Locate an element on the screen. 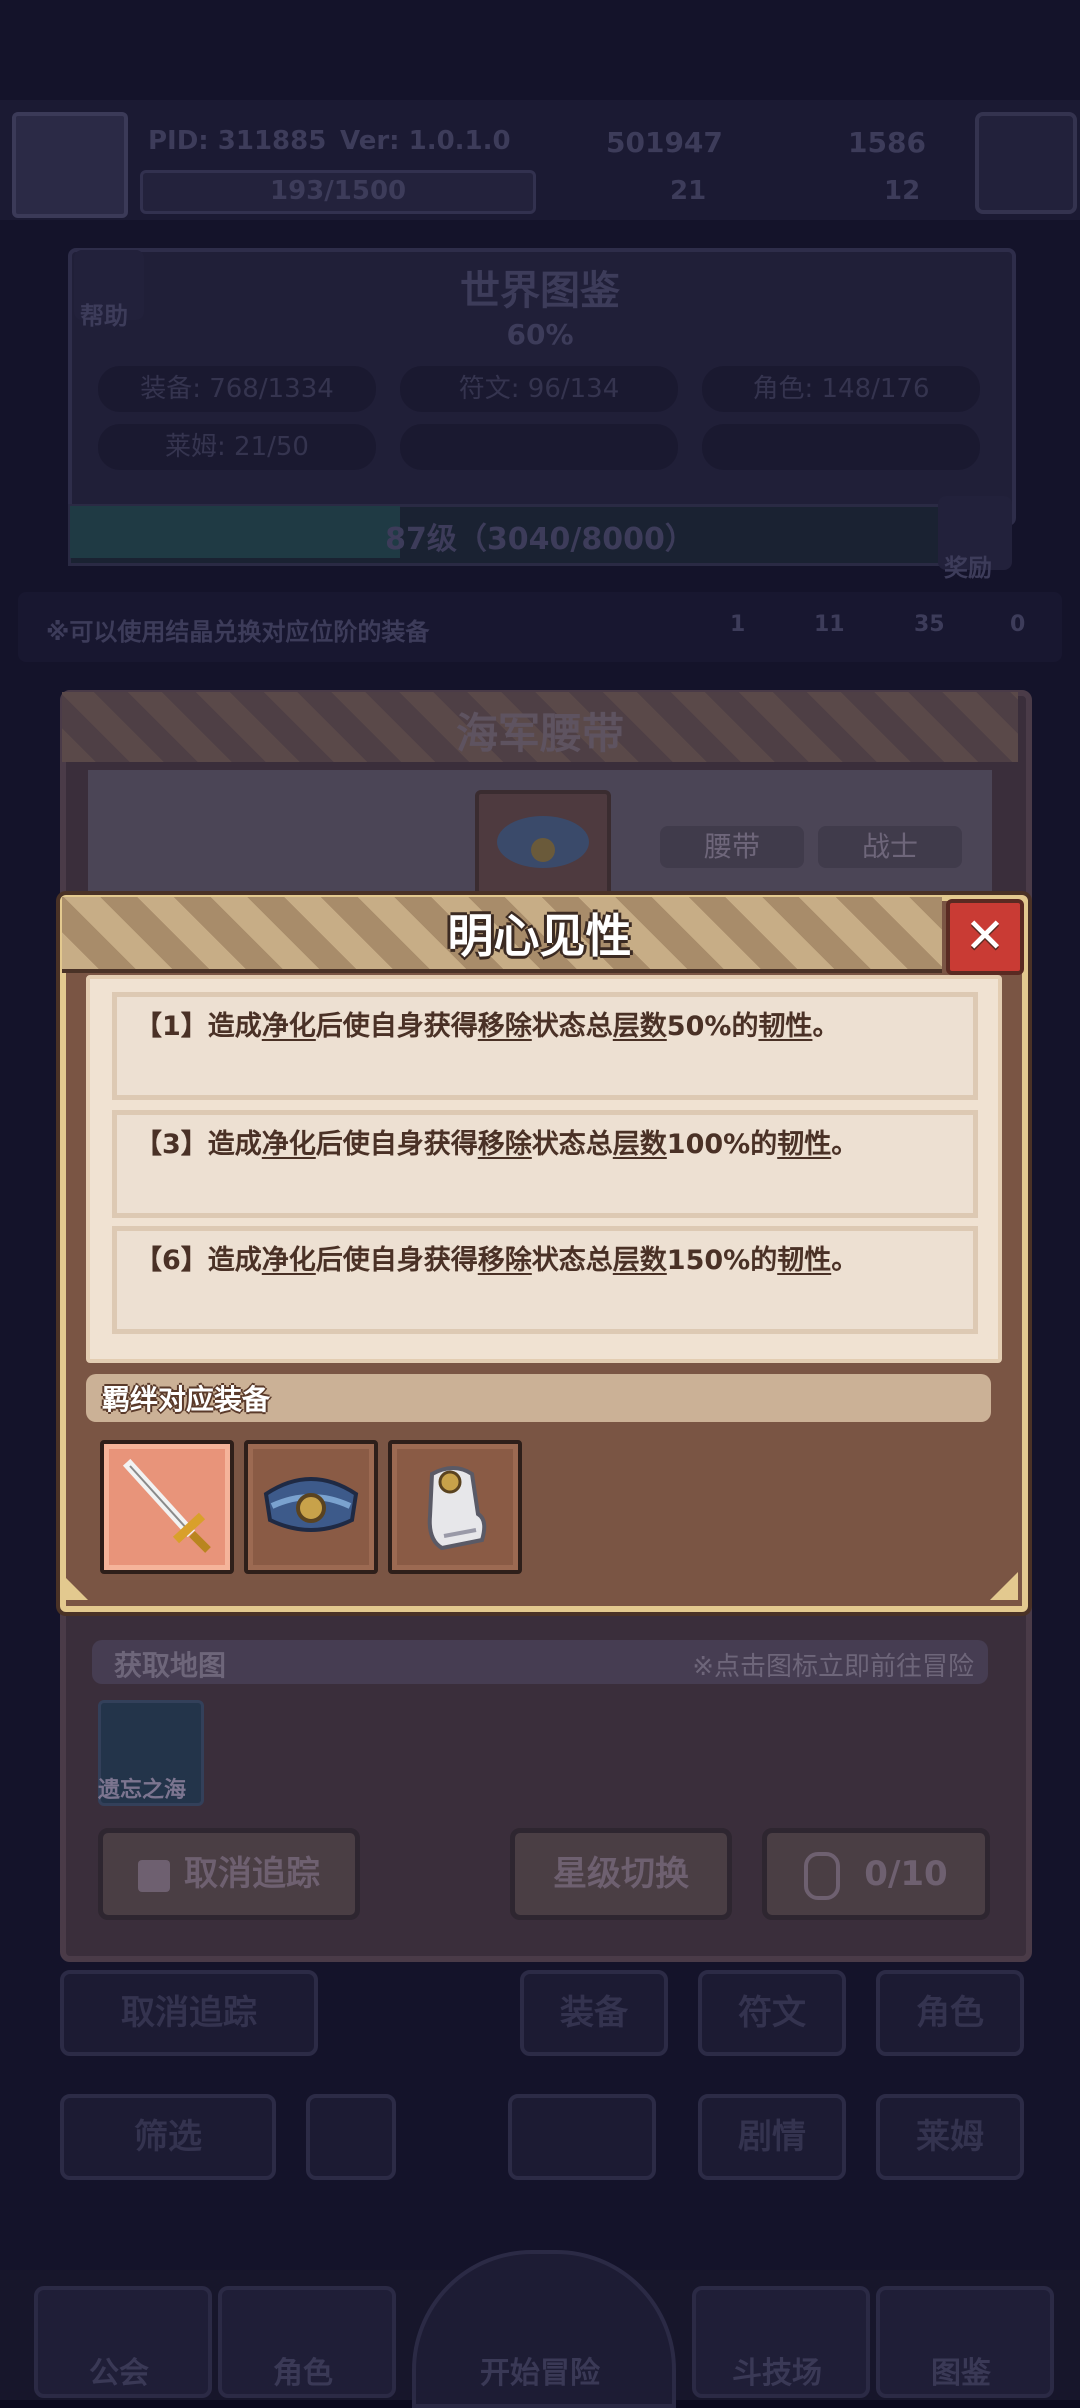  crystal-icon is located at coordinates (822, 1875).